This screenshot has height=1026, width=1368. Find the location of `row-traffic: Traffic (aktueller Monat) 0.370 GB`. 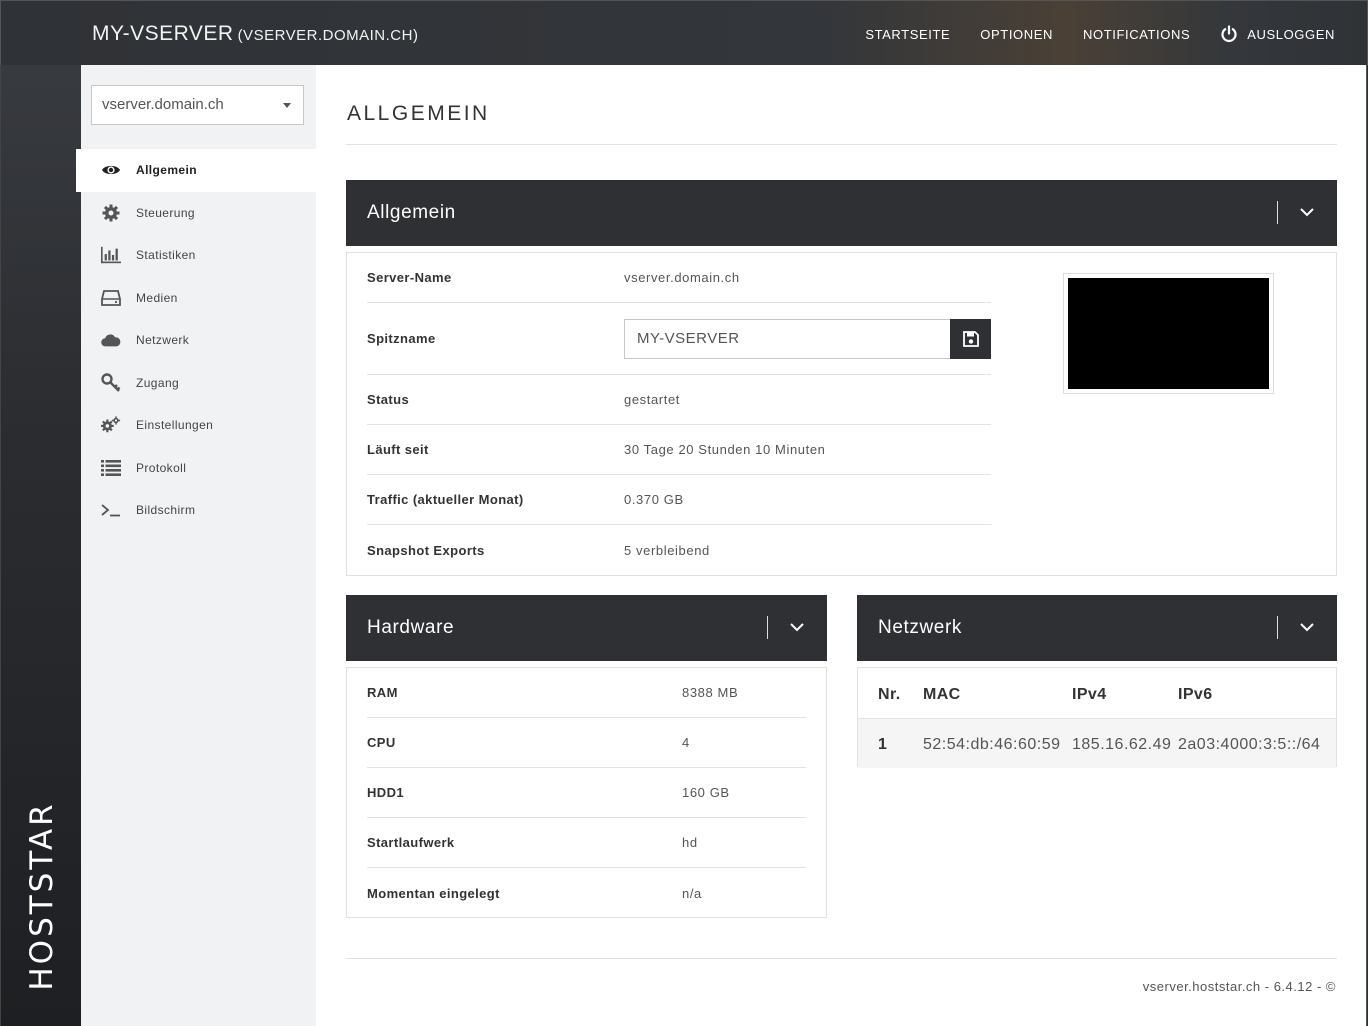

row-traffic: Traffic (aktueller Monat) 0.370 GB is located at coordinates (679, 500).